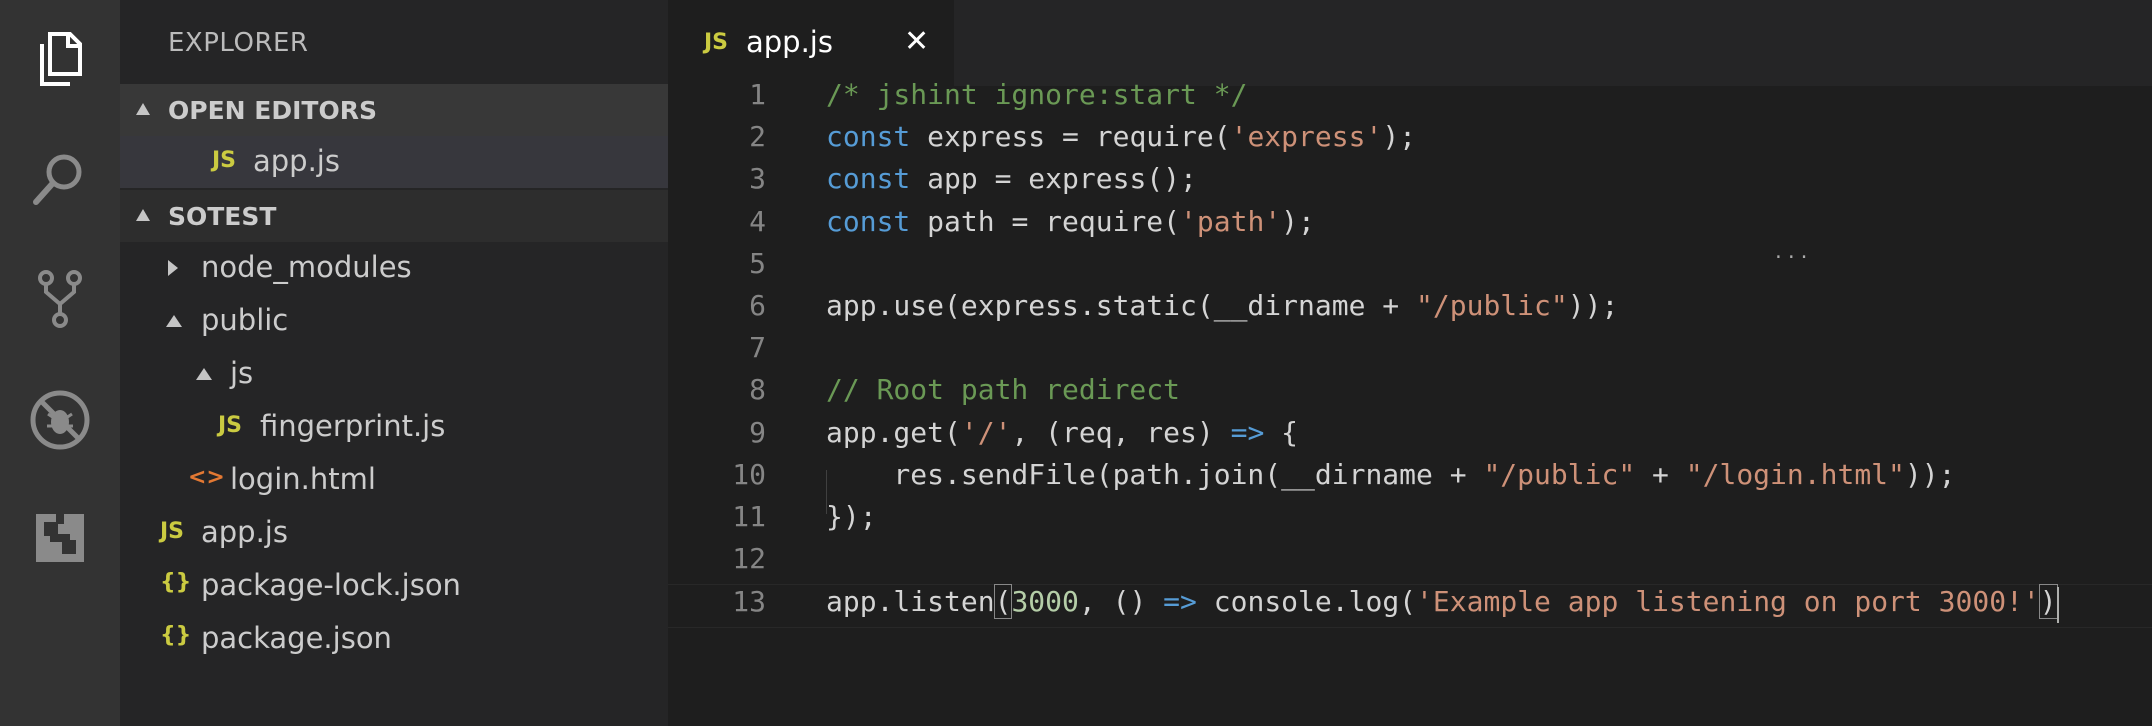 This screenshot has width=2152, height=726. What do you see at coordinates (1045, 221) in the screenshot?
I see `code-token: path = require(` at bounding box center [1045, 221].